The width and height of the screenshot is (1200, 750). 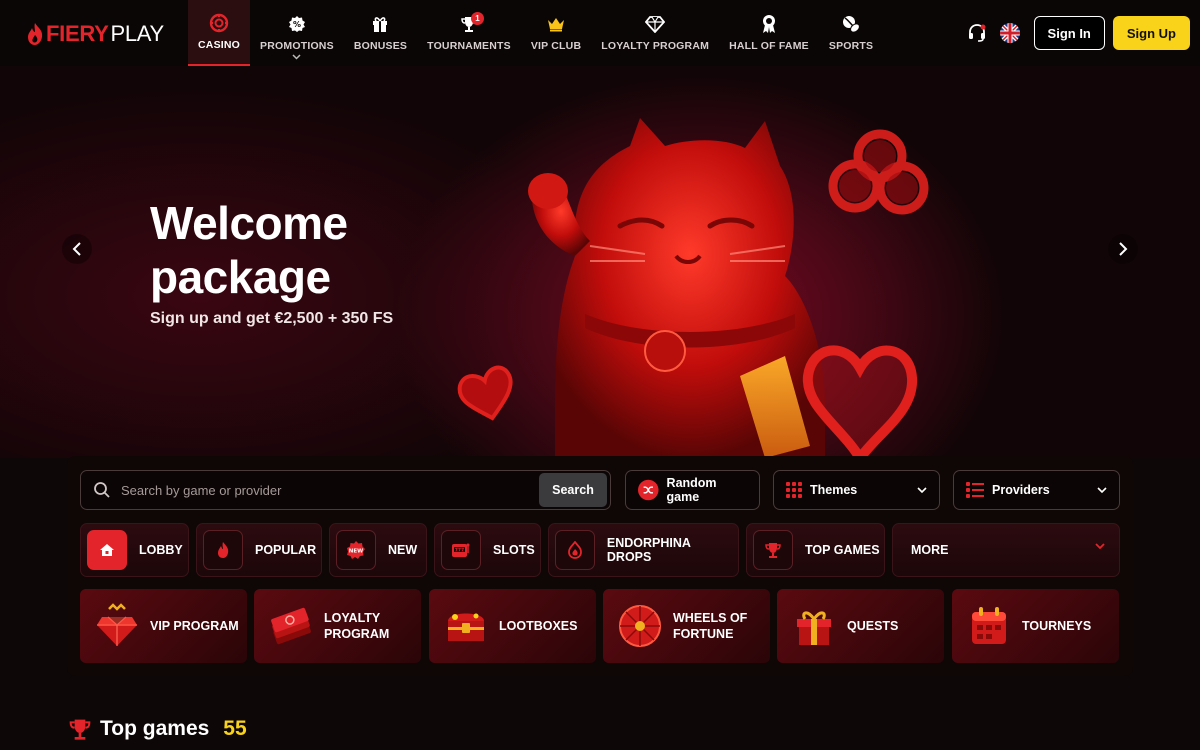 I want to click on brand-fiery: FIERY, so click(x=77, y=33).